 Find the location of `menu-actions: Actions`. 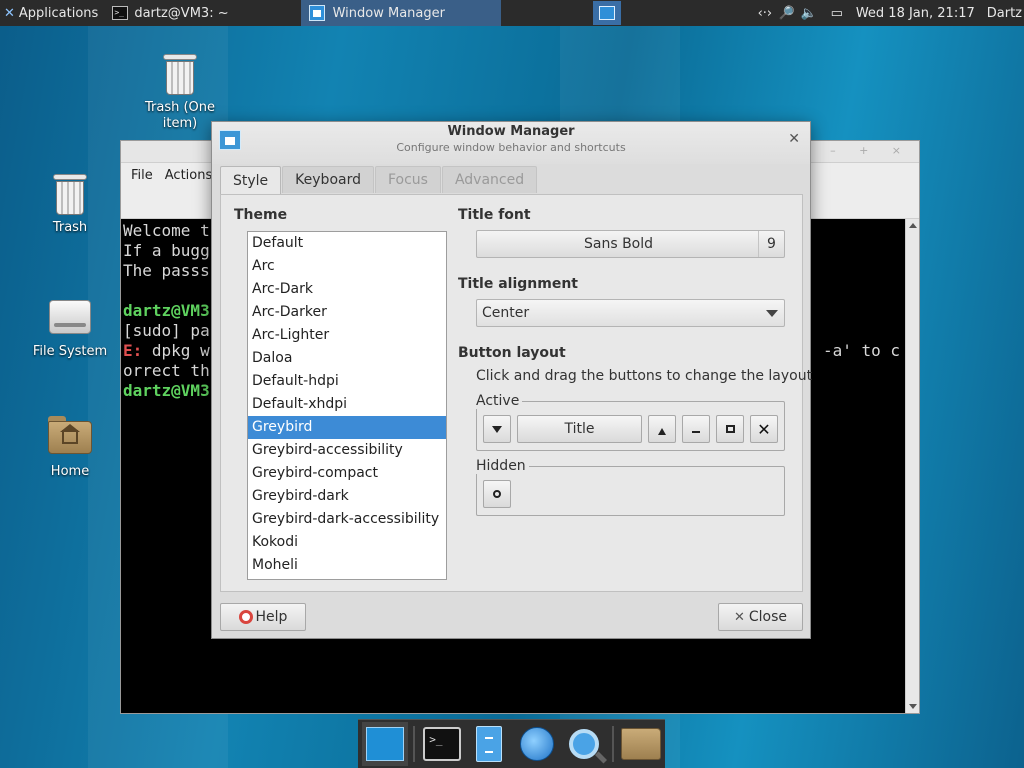

menu-actions: Actions is located at coordinates (189, 175).